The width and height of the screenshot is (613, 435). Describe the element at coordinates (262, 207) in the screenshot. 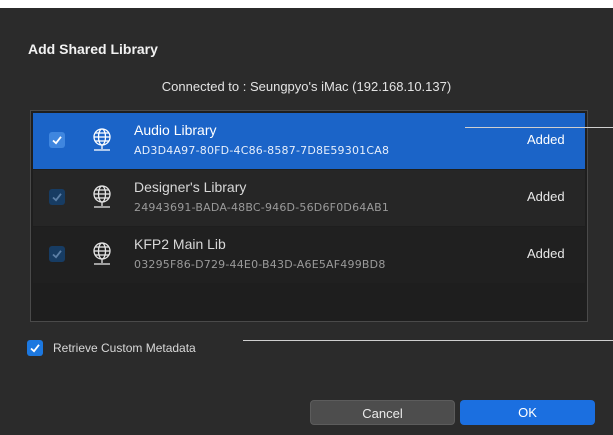

I see `library-id: 24943691-BADA-48BC-946D-56D6F0D64AB1` at that location.